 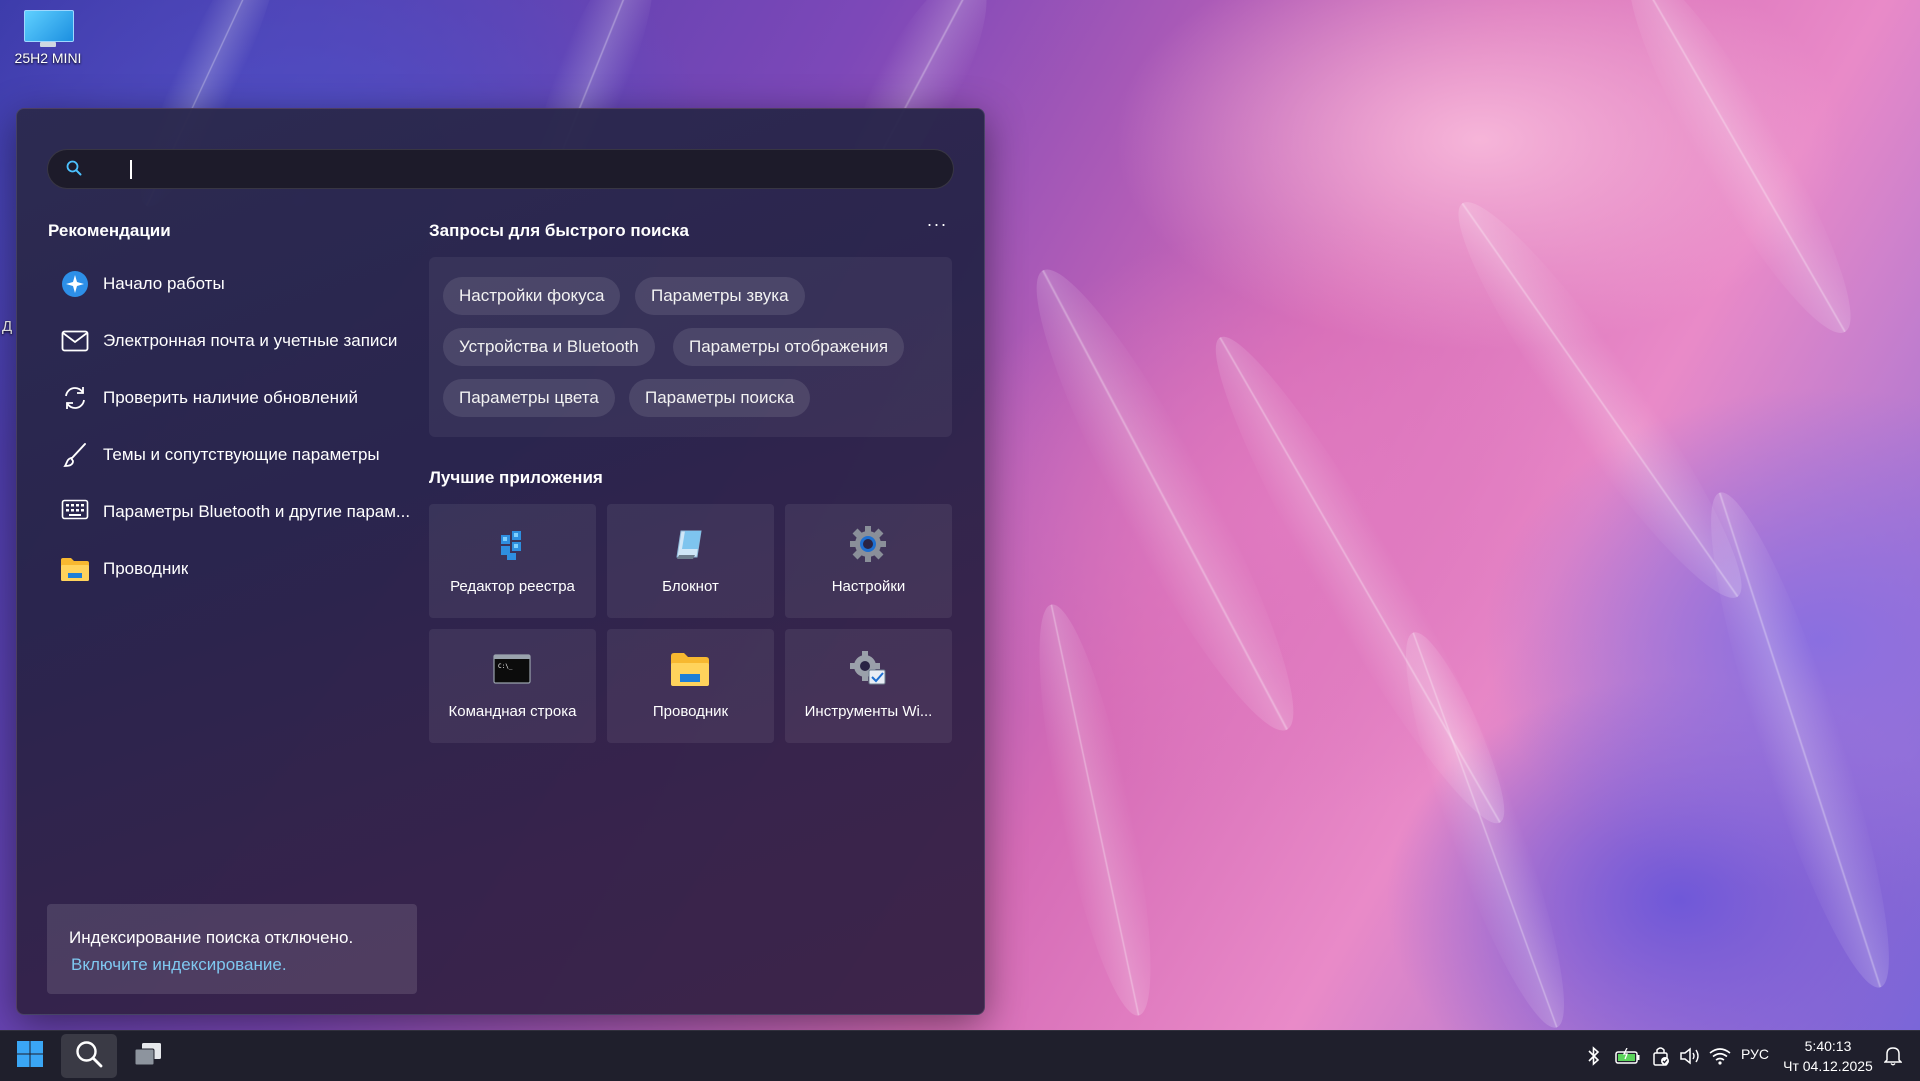 What do you see at coordinates (75, 455) in the screenshot?
I see `brush-icon` at bounding box center [75, 455].